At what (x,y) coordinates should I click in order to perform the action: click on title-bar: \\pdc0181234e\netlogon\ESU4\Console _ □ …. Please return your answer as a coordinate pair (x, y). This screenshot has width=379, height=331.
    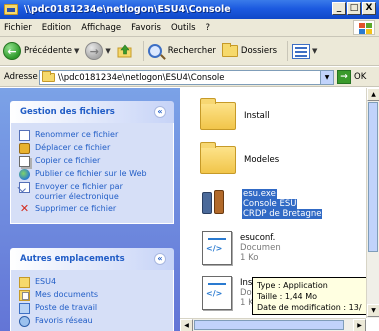
    Looking at the image, I should click on (189, 9).